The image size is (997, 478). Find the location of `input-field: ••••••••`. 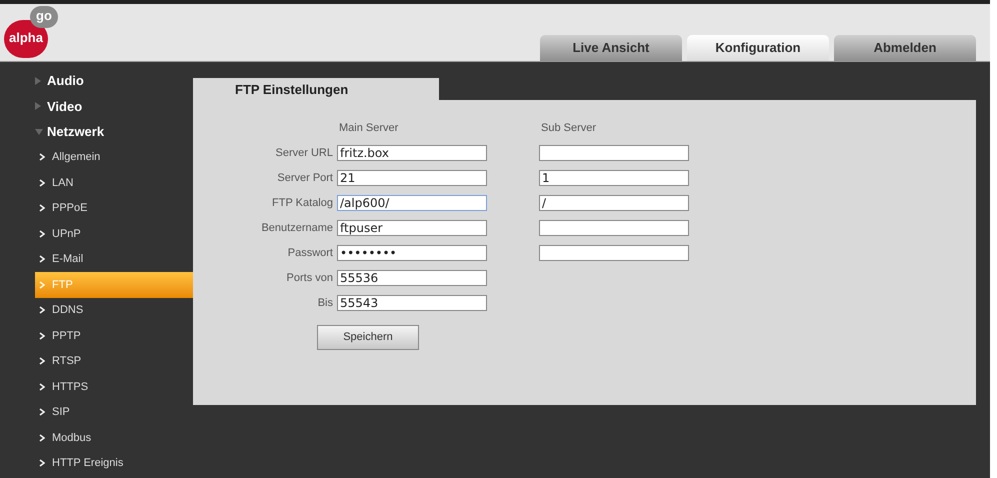

input-field: •••••••• is located at coordinates (412, 253).